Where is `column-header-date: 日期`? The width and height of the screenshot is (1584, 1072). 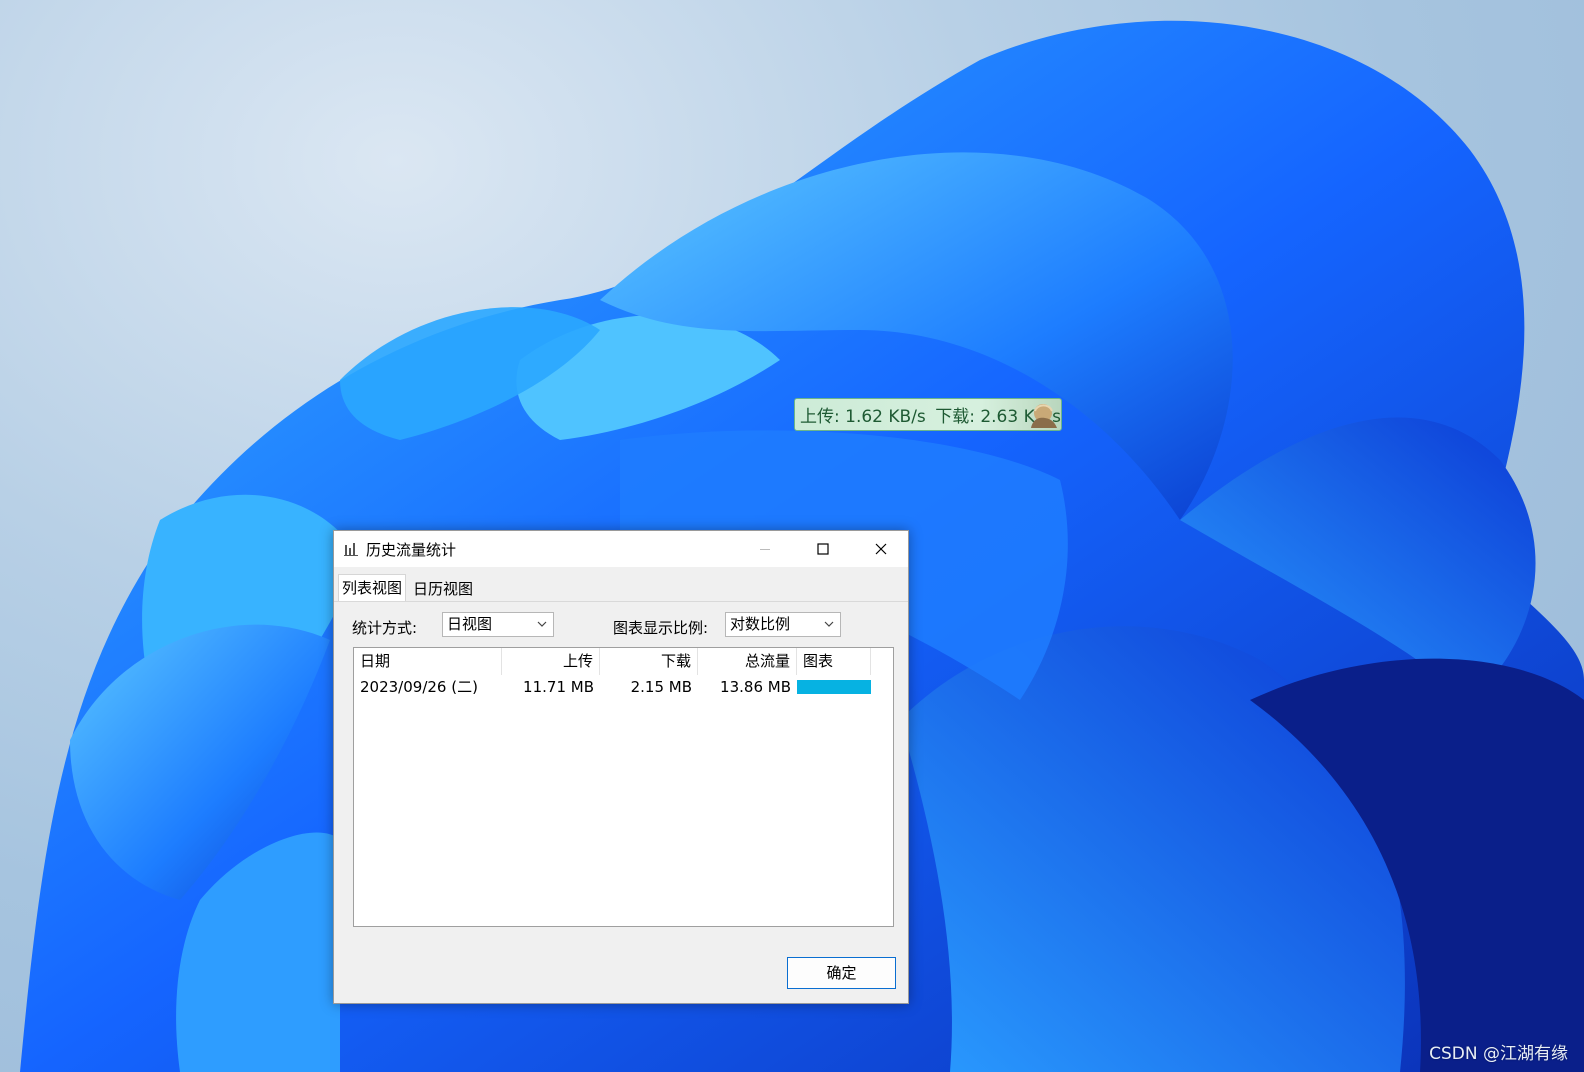
column-header-date: 日期 is located at coordinates (428, 661).